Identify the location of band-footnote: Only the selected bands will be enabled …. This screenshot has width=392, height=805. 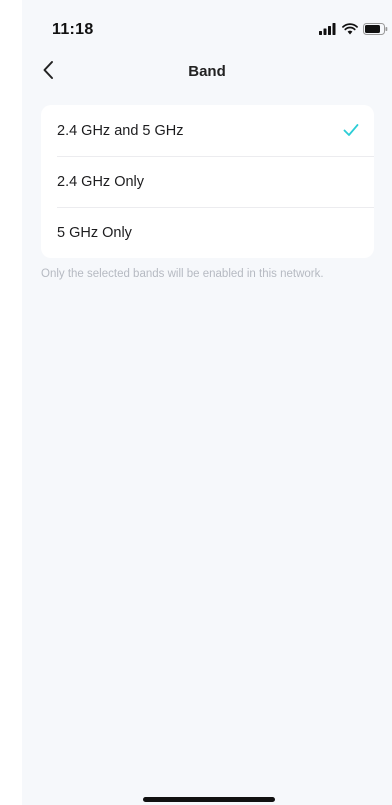
(182, 274).